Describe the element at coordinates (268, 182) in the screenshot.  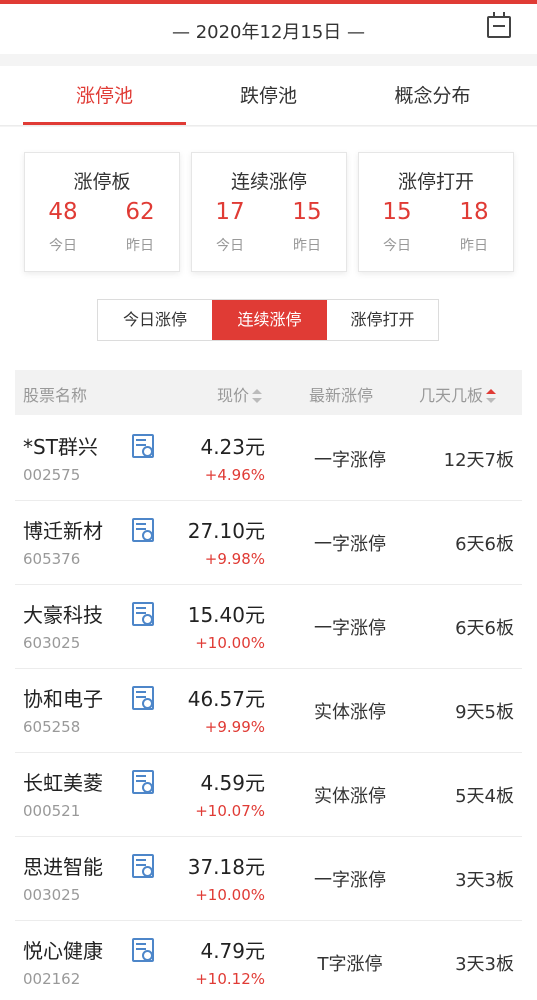
I see `card-title: 连续涨停` at that location.